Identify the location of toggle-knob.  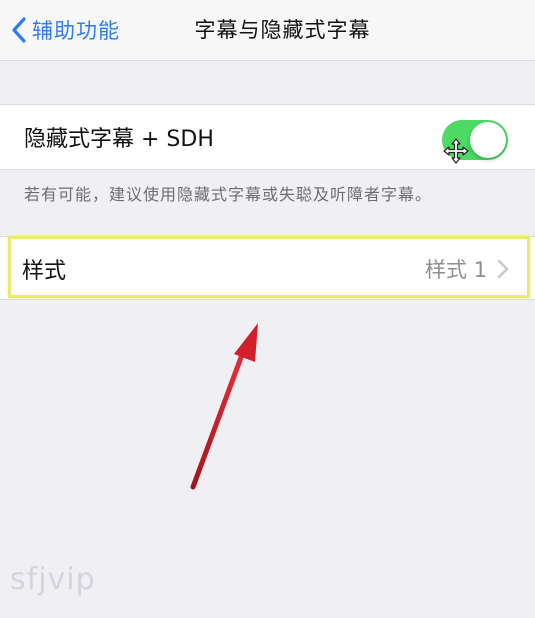
(488, 140).